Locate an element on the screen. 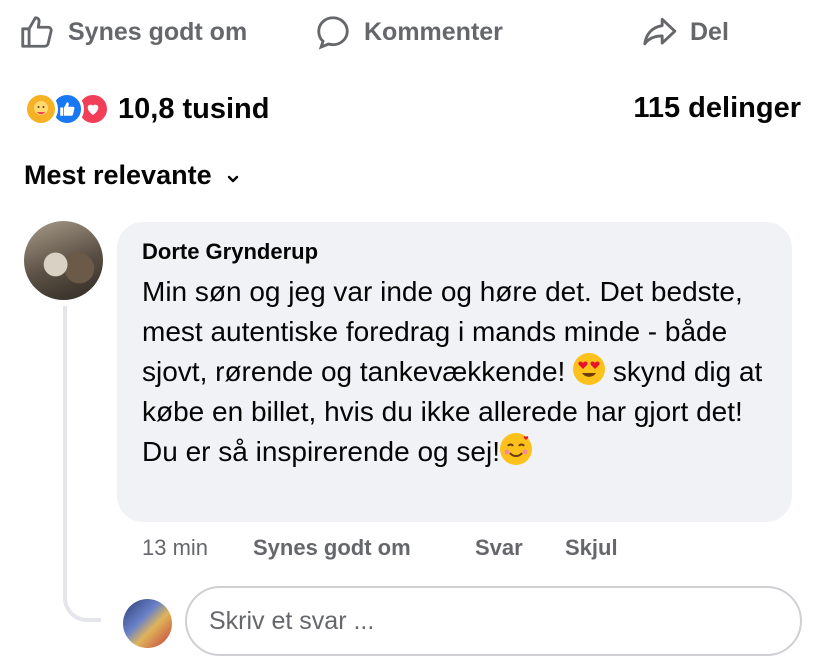  comment-reply-button: Svar is located at coordinates (499, 549).